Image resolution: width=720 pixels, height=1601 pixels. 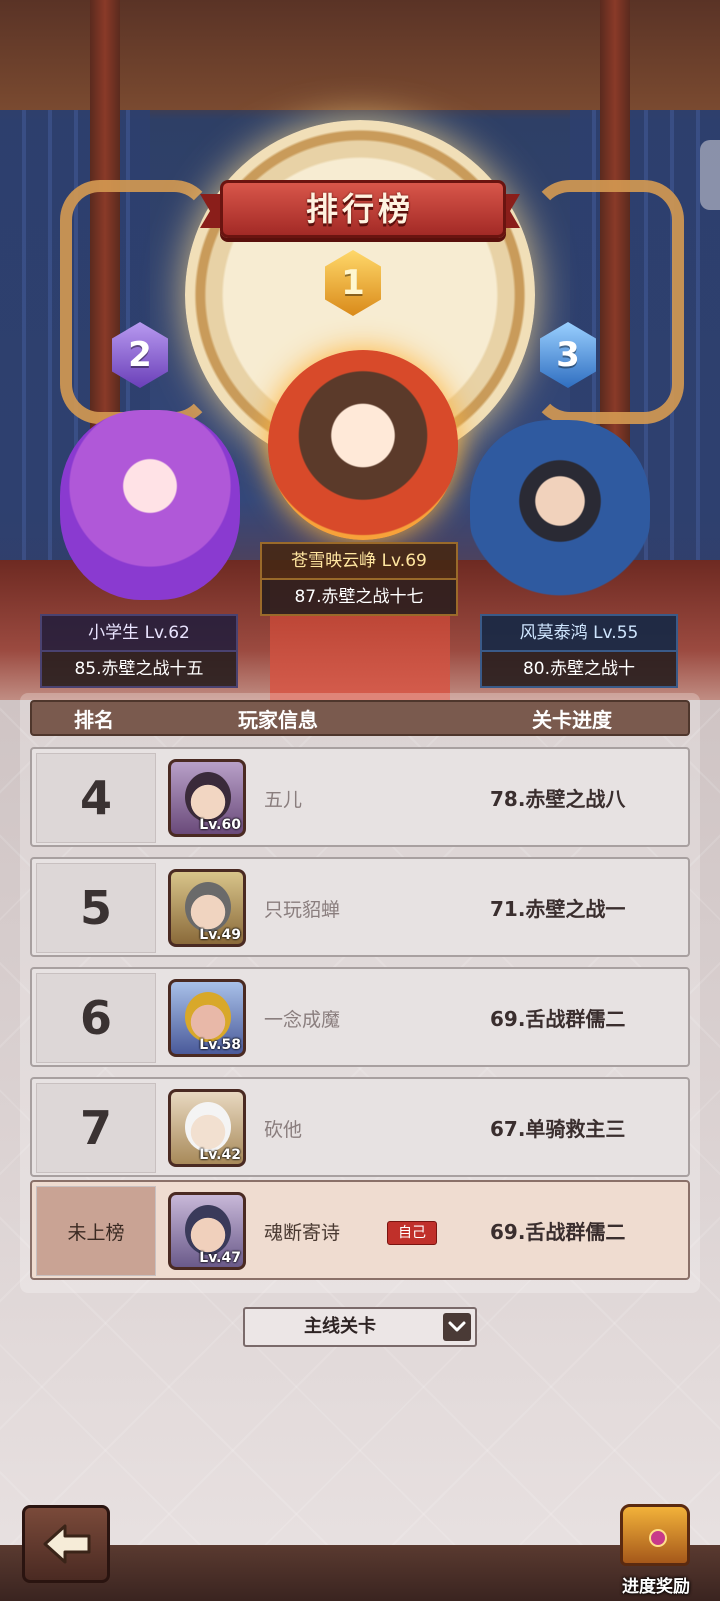 I want to click on top3-plate: 风莫泰鸿 Lv.55 80.赤壁之战十, so click(x=579, y=651).